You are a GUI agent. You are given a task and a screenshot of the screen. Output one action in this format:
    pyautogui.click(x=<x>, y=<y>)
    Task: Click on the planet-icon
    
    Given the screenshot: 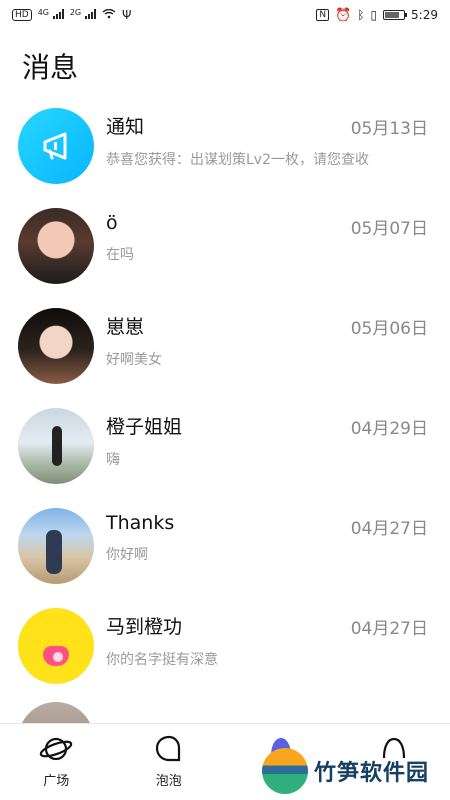 What is the action you would take?
    pyautogui.click(x=56, y=749)
    